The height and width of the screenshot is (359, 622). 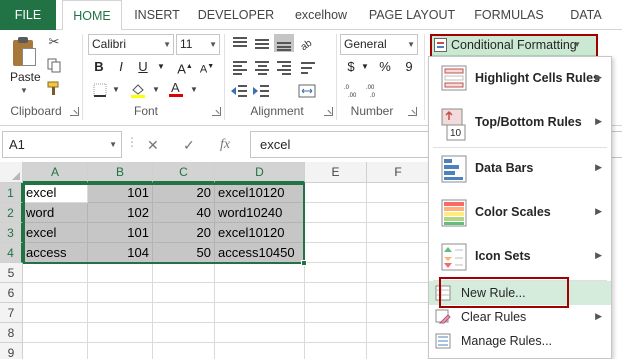 I want to click on tab-file: FILE, so click(x=28, y=15).